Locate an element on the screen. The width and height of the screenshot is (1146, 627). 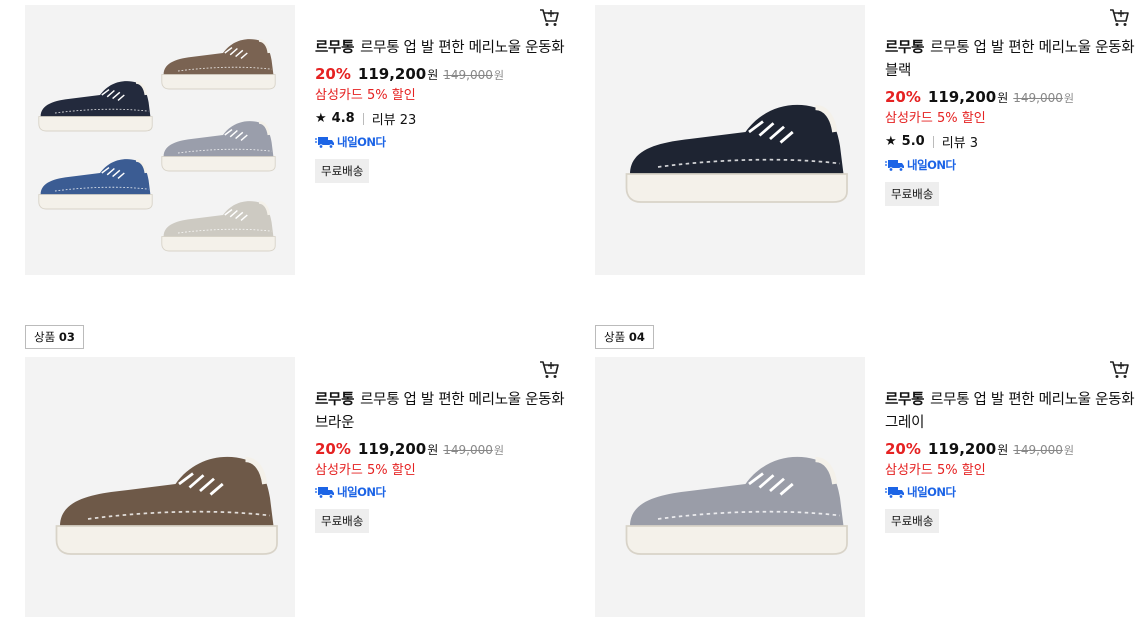
product-name: 르무통 업 발 편한 메리노울 운동화 is located at coordinates (462, 48).